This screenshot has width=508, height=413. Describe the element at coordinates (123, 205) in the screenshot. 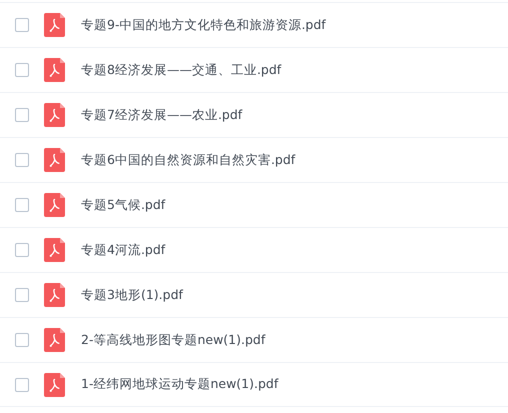

I see `file-name: 专题5气候.pdf` at that location.